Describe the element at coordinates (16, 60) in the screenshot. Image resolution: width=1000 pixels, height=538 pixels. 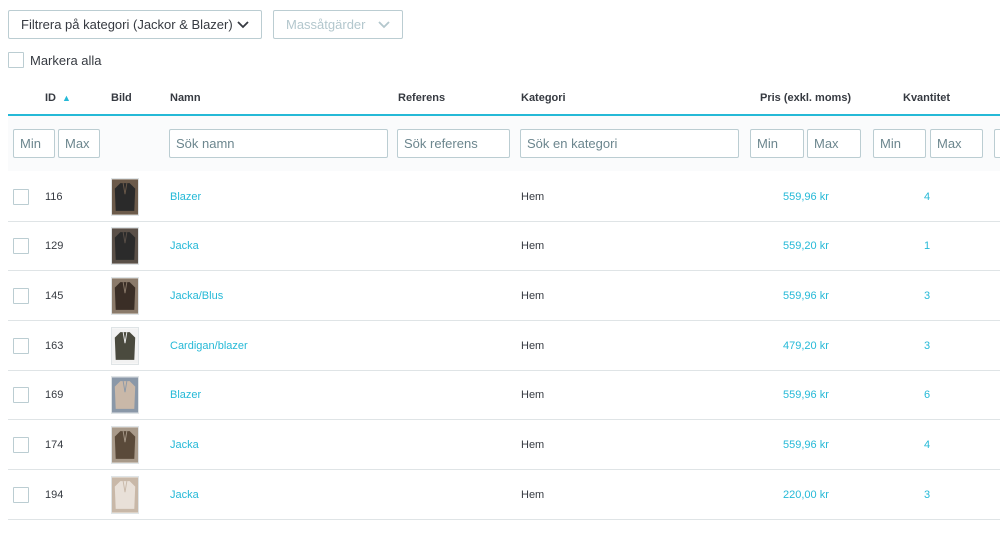
I see `select-all-checkbox` at that location.